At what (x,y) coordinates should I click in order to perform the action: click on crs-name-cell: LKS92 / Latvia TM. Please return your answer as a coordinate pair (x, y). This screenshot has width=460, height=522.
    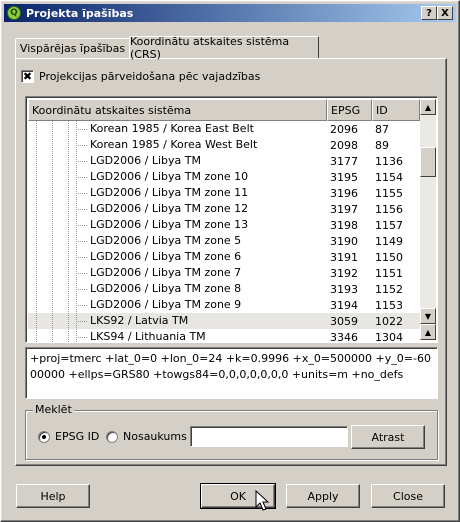
    Looking at the image, I should click on (177, 321).